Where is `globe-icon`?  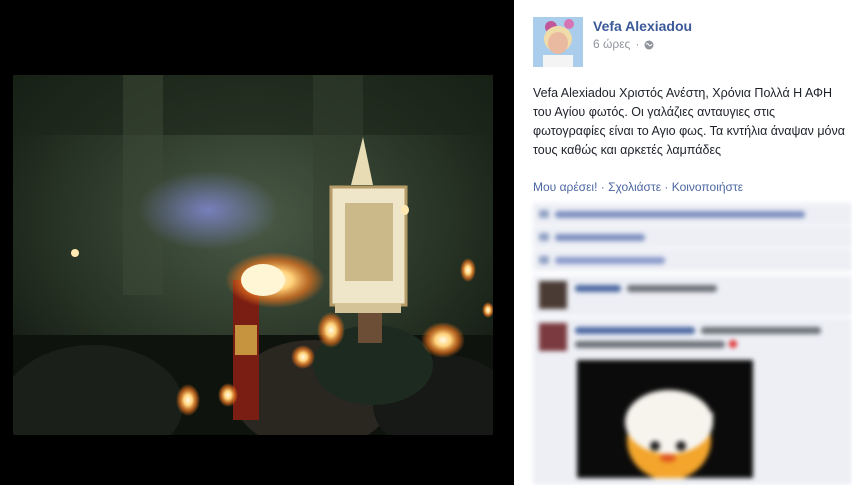
globe-icon is located at coordinates (649, 44).